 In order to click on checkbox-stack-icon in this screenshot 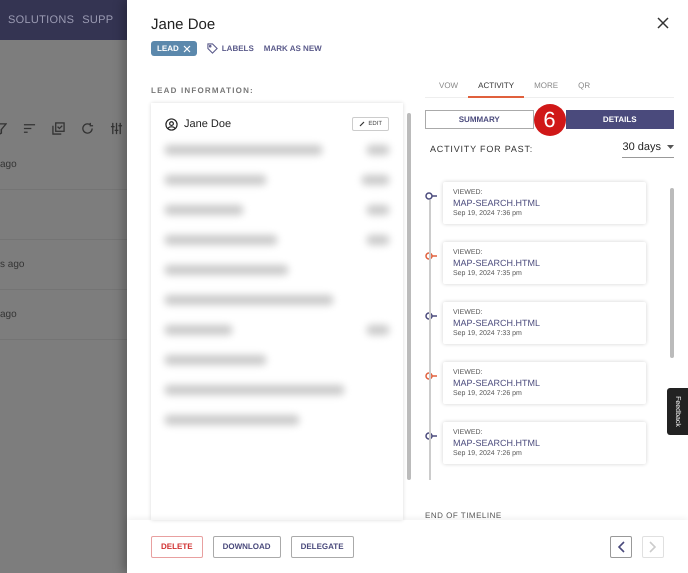, I will do `click(58, 128)`.